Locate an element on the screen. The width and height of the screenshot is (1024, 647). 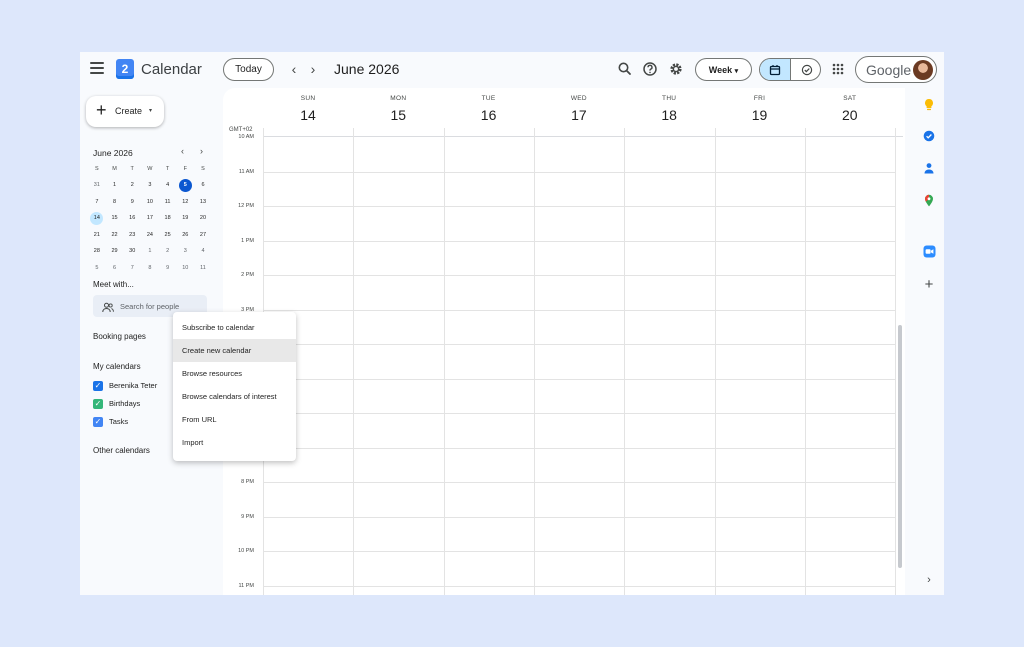
account-button: Google is located at coordinates (896, 69).